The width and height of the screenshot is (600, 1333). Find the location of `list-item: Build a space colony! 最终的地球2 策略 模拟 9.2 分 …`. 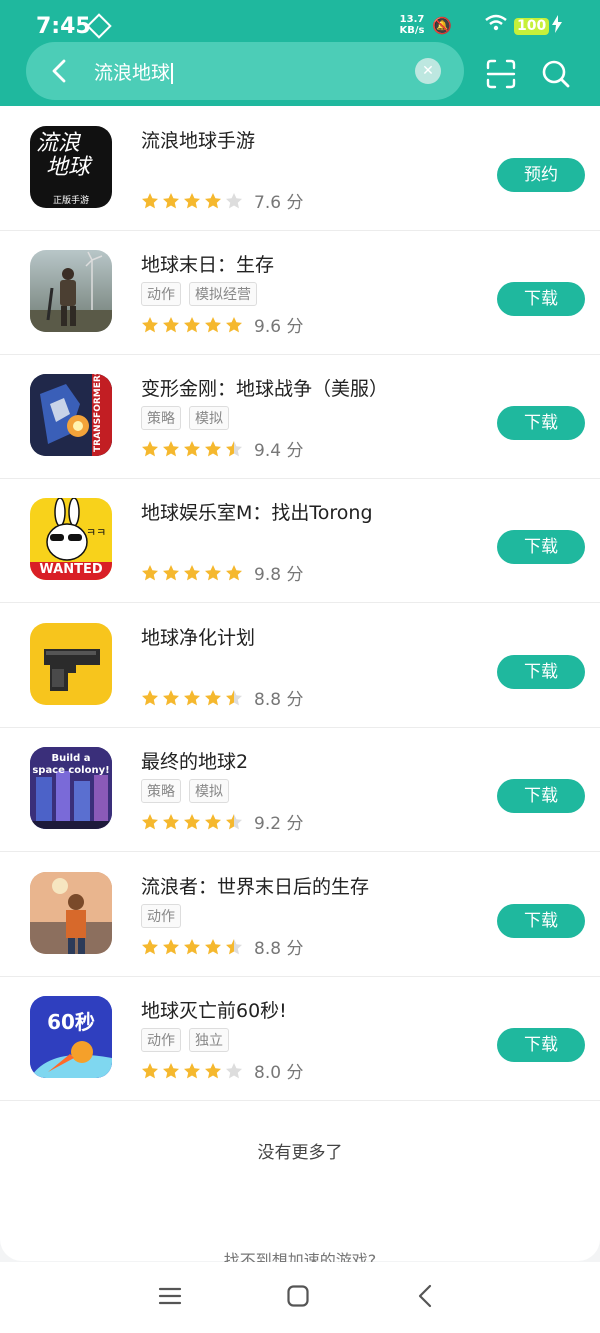

list-item: Build a space colony! 最终的地球2 策略 模拟 9.2 分 … is located at coordinates (300, 789).